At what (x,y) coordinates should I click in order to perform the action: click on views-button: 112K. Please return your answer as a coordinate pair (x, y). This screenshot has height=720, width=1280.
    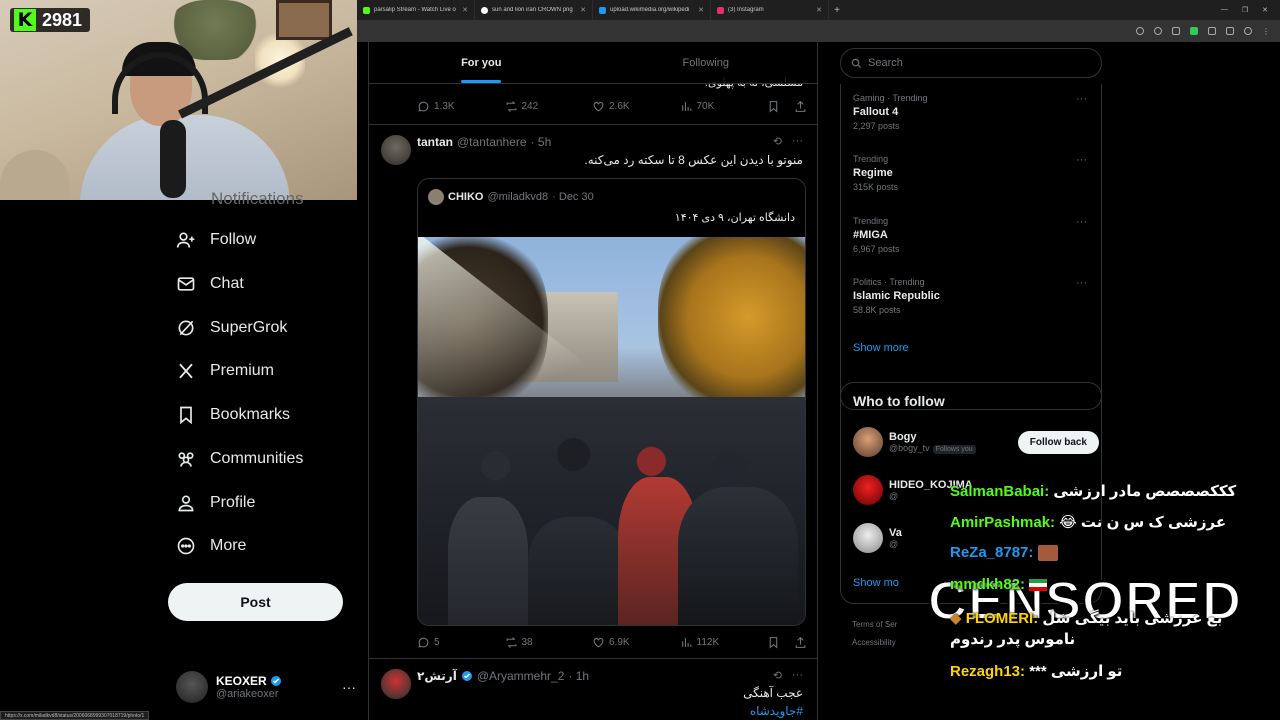
    Looking at the image, I should click on (724, 642).